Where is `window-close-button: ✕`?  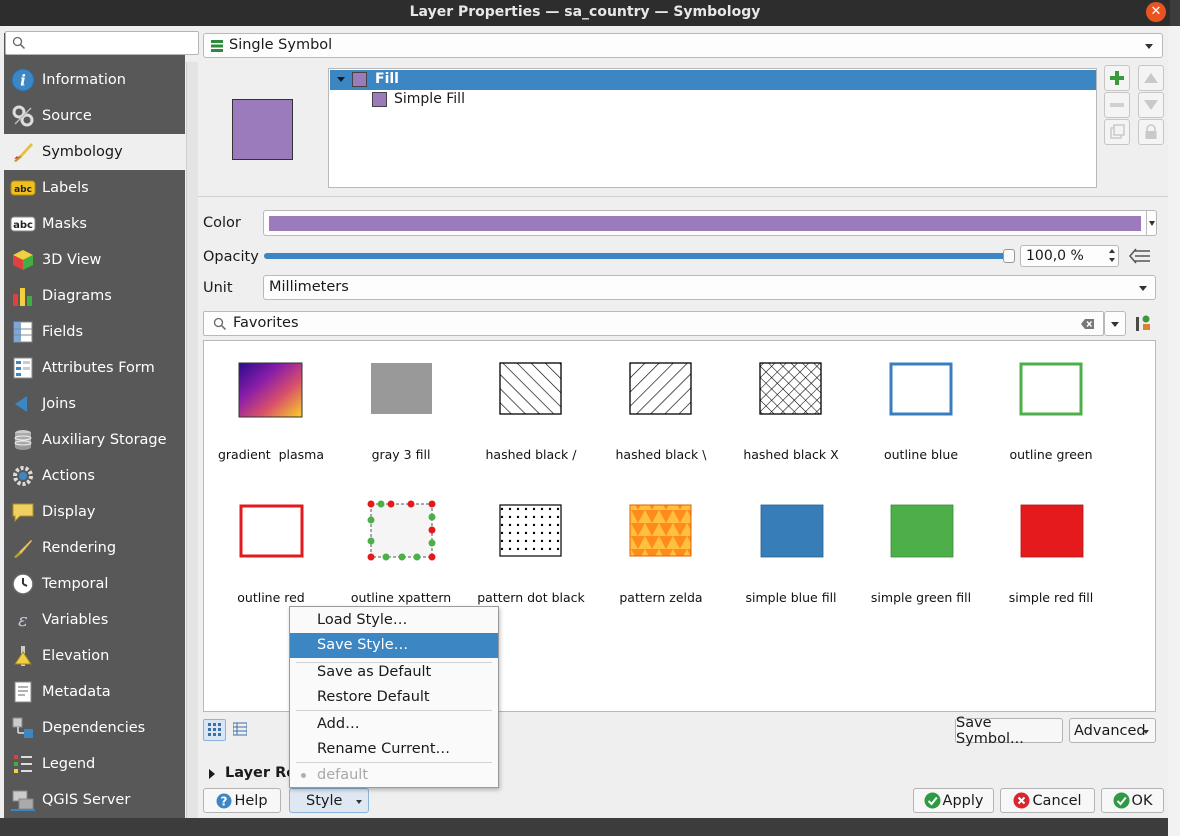
window-close-button: ✕ is located at coordinates (1156, 12).